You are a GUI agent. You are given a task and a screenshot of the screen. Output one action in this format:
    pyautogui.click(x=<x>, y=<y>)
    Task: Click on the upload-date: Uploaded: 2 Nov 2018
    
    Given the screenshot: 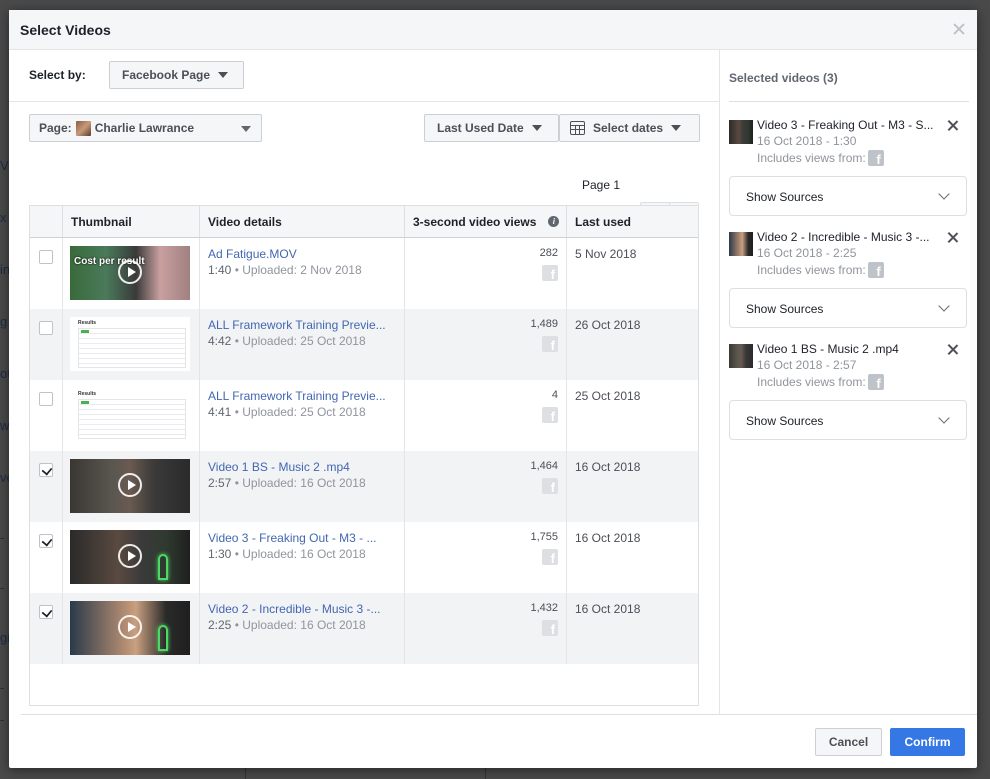 What is the action you would take?
    pyautogui.click(x=302, y=270)
    